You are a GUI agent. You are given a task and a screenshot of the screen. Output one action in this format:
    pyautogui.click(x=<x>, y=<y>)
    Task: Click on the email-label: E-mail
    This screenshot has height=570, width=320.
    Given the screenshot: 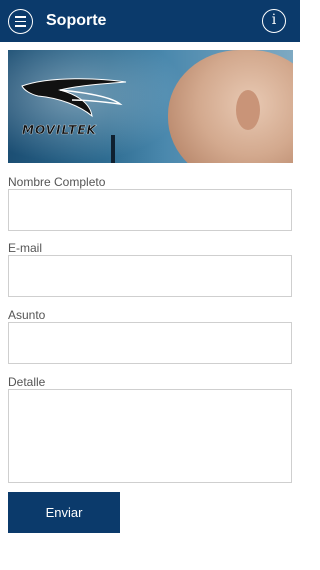 What is the action you would take?
    pyautogui.click(x=25, y=248)
    